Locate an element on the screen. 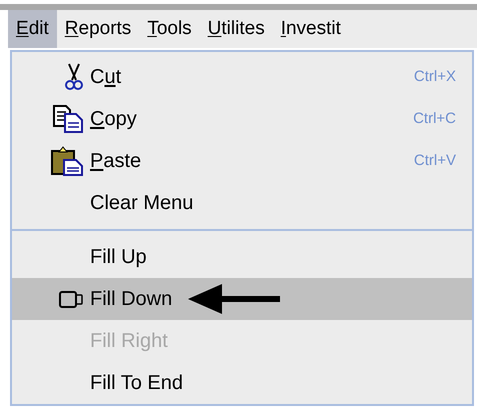  scissors-icon is located at coordinates (74, 77).